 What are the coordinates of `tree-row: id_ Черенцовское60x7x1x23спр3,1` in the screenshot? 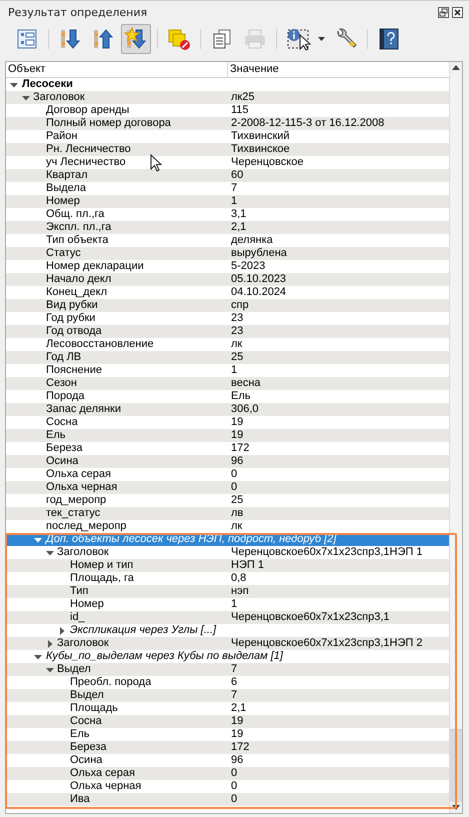 It's located at (227, 617).